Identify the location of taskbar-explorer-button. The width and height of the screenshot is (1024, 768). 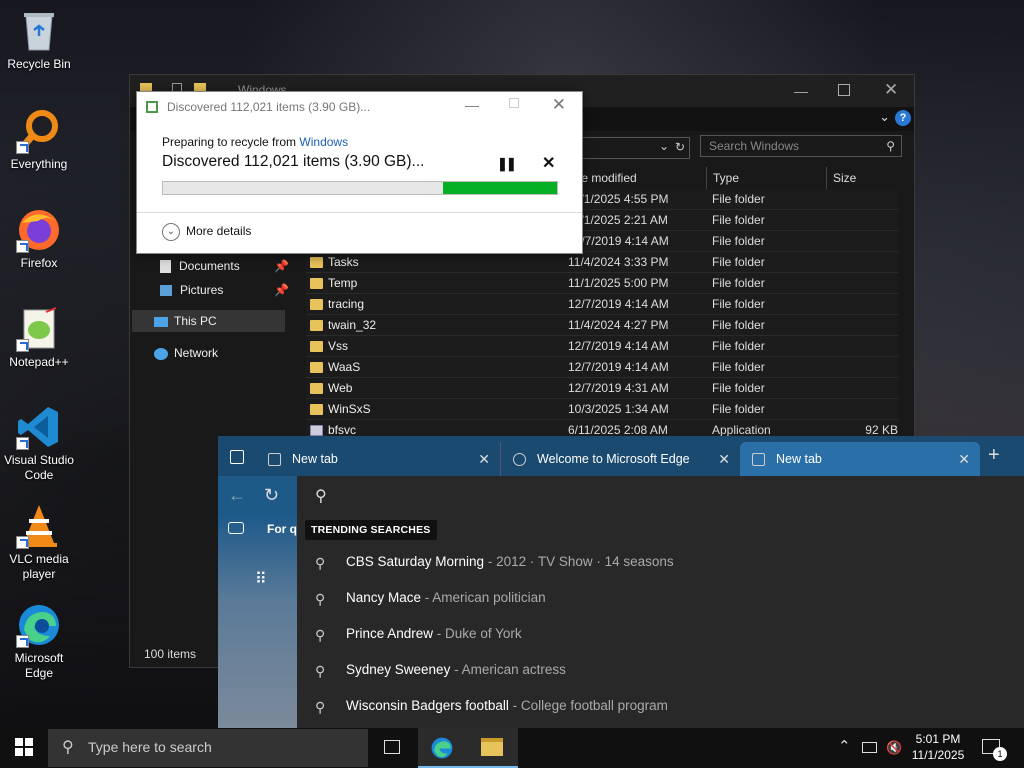
(493, 748).